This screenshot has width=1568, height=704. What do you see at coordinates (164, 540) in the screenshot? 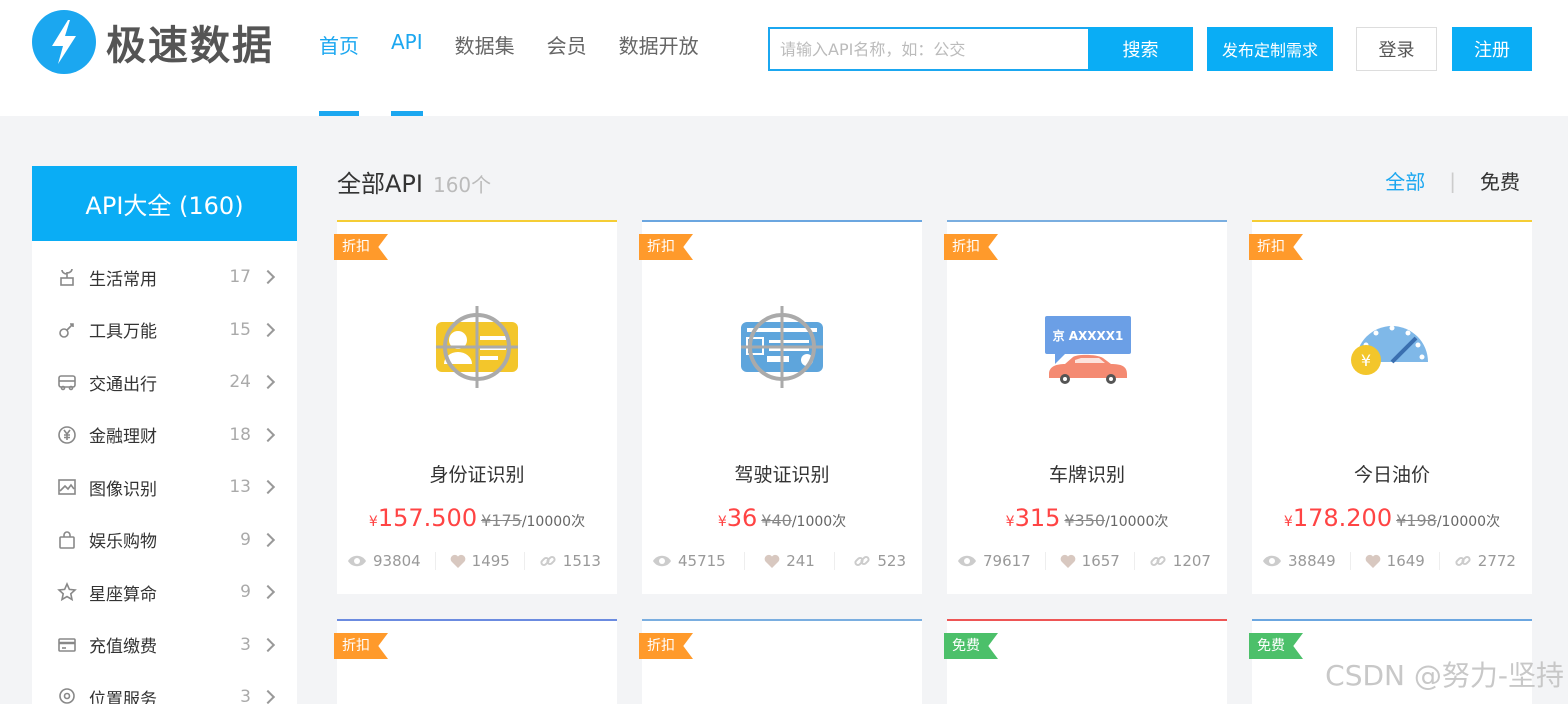
I see `sidebar-item-shopping: 娱乐购物 9` at bounding box center [164, 540].